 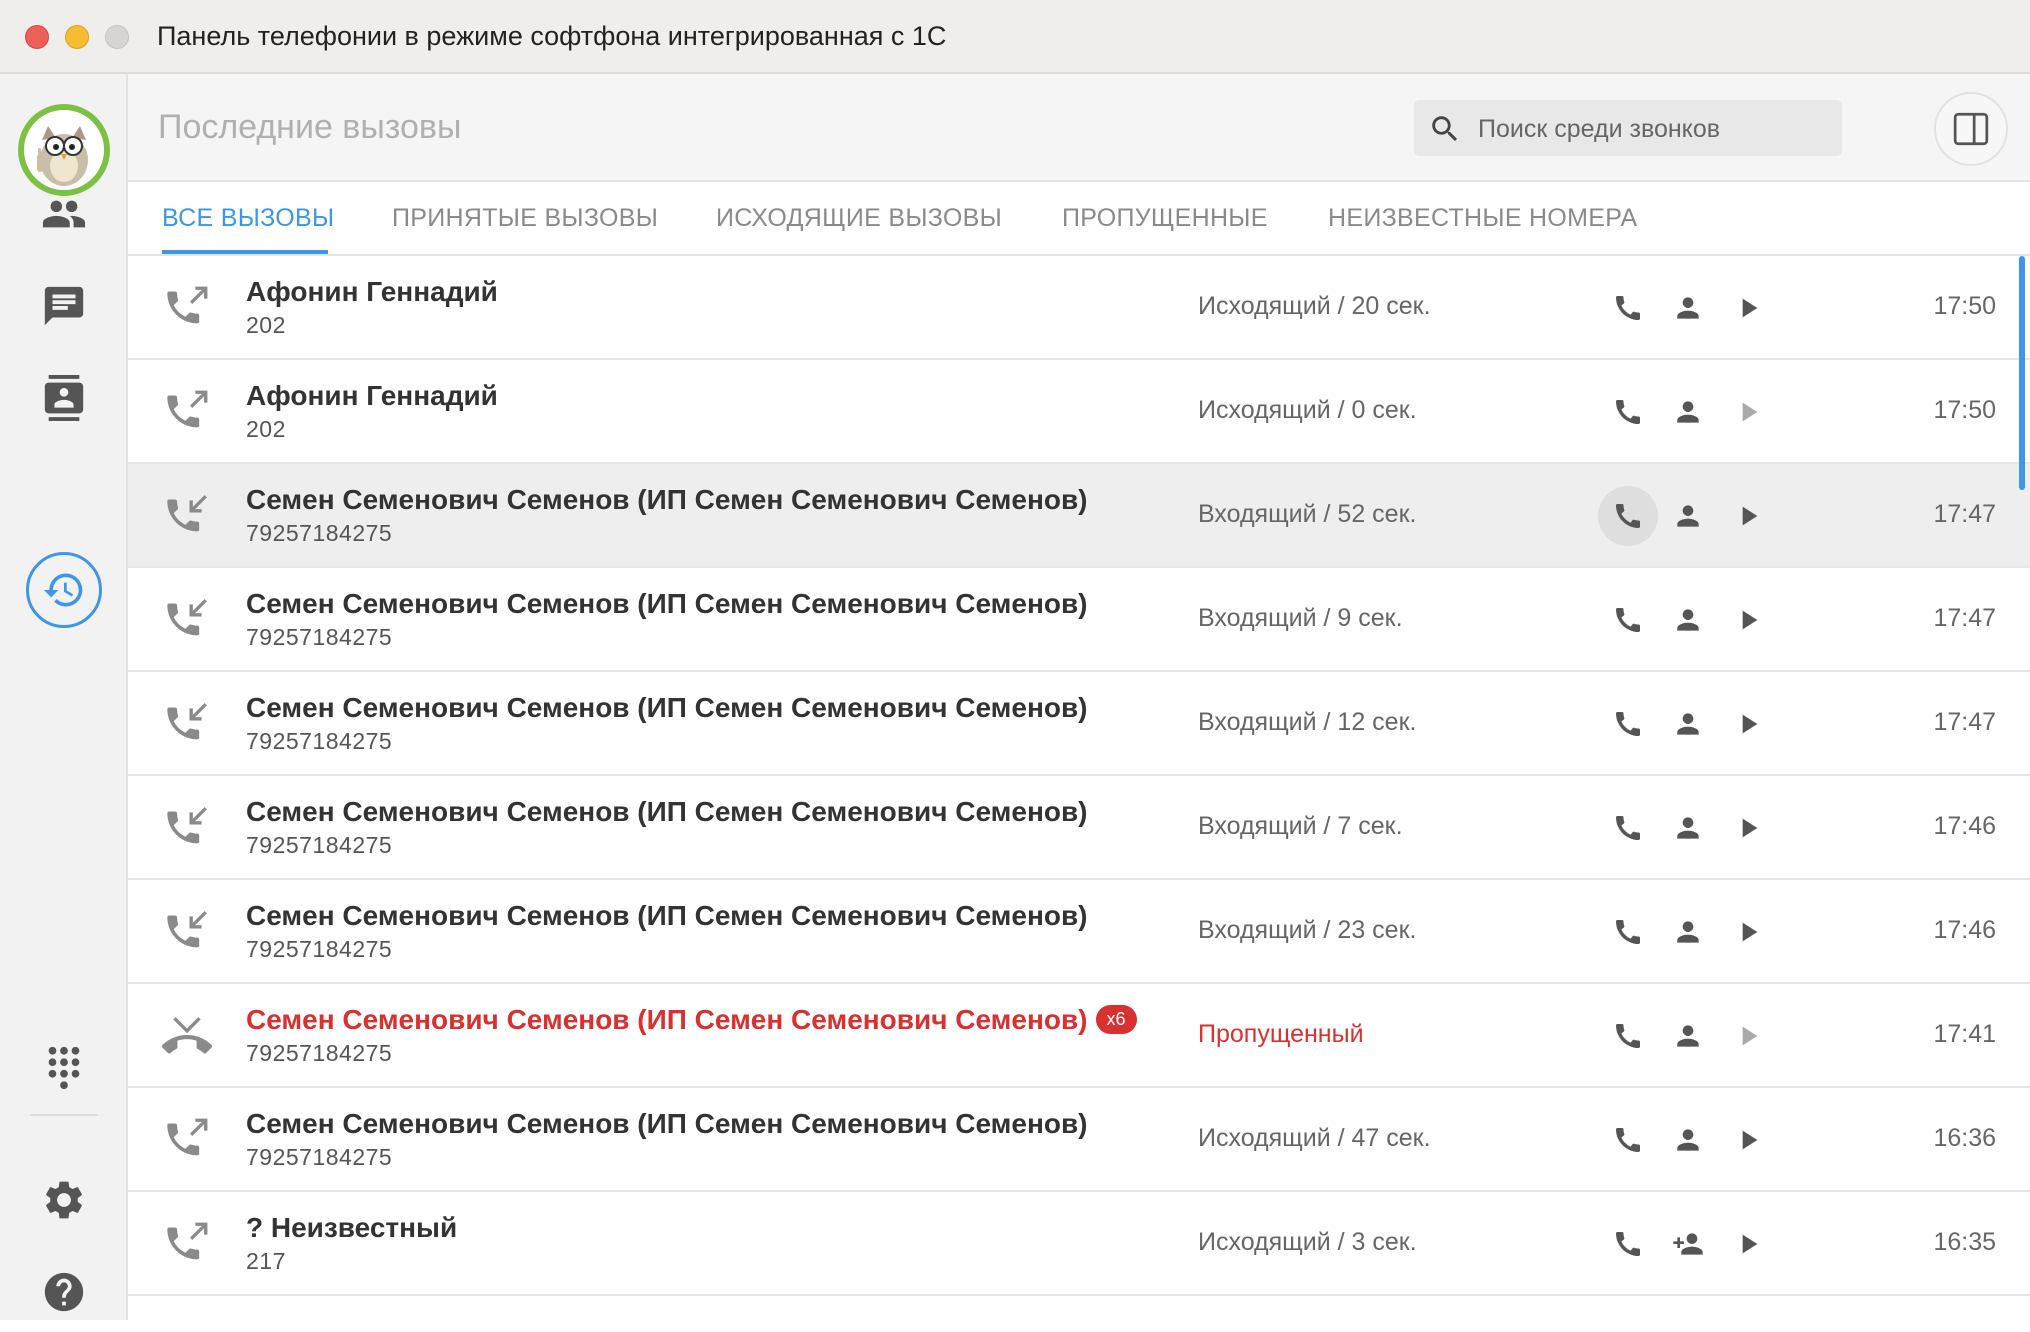 I want to click on help-icon, so click(x=64, y=1292).